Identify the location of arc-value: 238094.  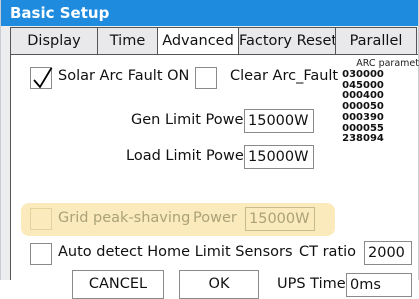
(363, 139).